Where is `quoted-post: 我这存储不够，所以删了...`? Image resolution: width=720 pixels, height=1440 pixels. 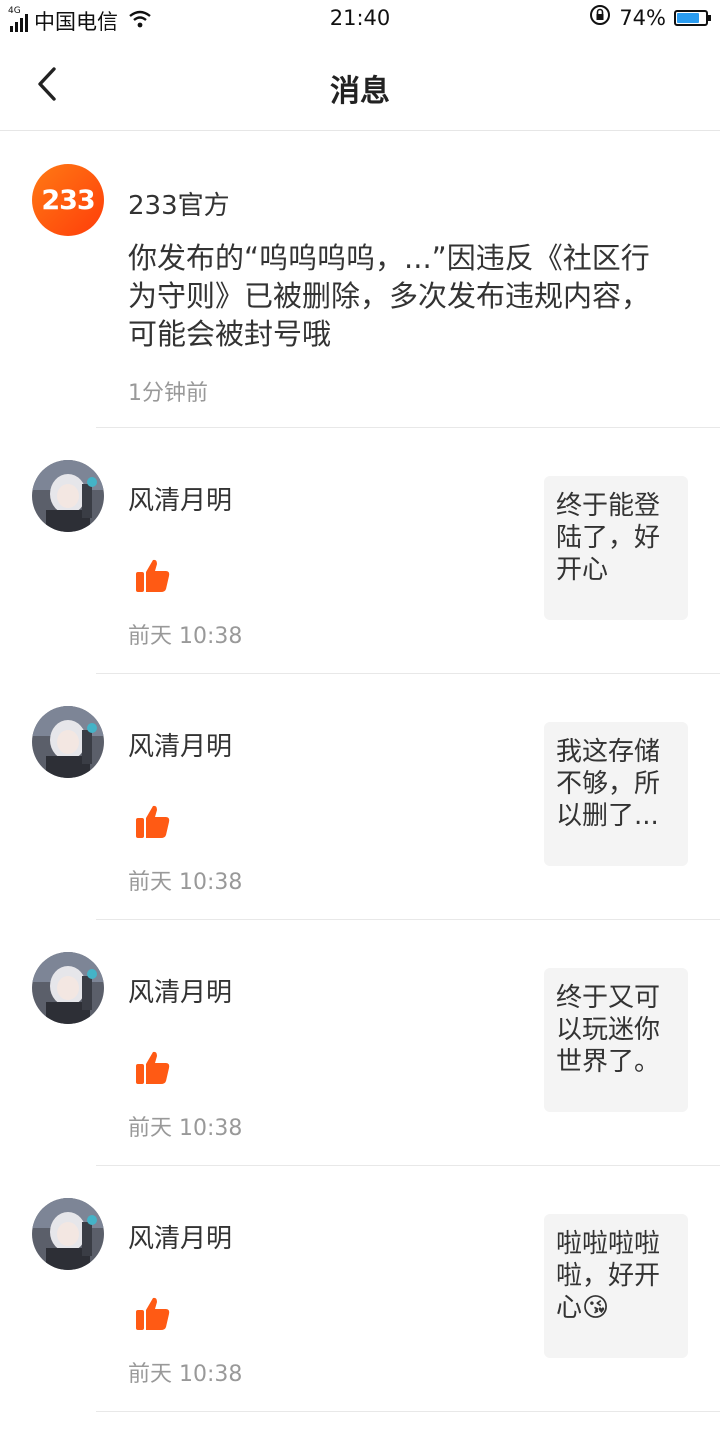
quoted-post: 我这存储不够，所以删了... is located at coordinates (616, 794).